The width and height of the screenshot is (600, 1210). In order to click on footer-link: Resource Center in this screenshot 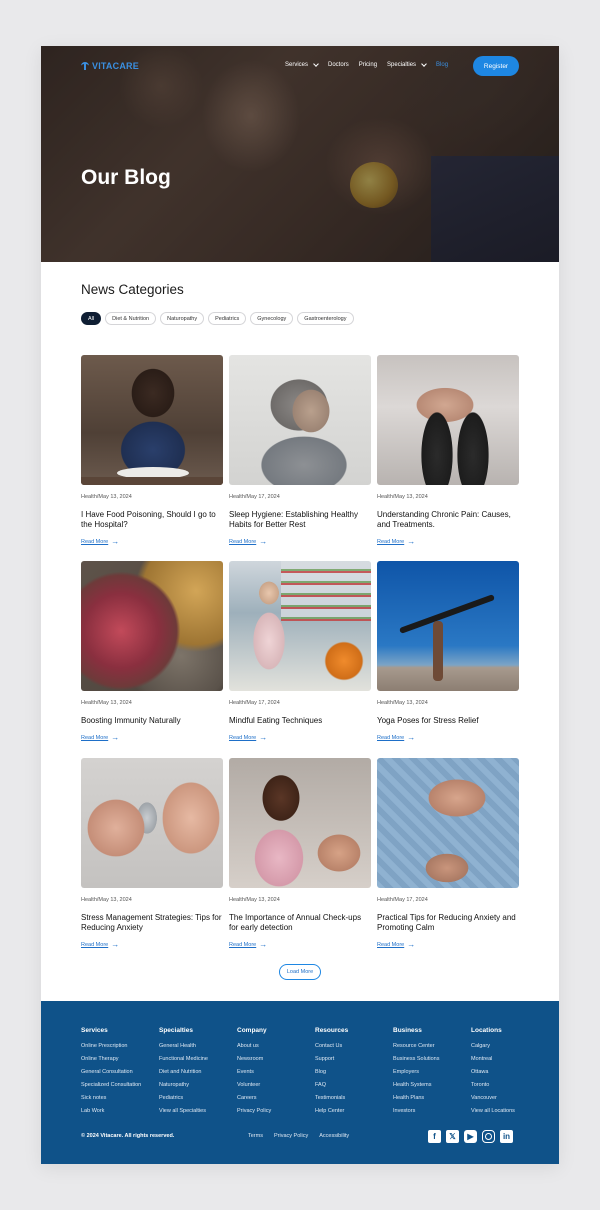, I will do `click(416, 1046)`.